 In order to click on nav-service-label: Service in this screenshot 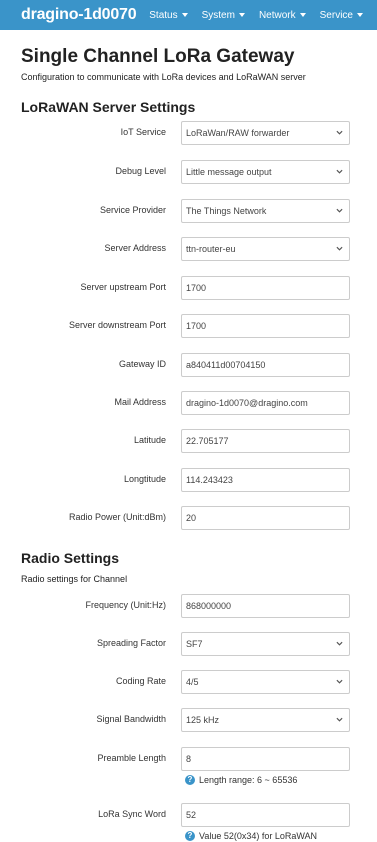, I will do `click(336, 15)`.